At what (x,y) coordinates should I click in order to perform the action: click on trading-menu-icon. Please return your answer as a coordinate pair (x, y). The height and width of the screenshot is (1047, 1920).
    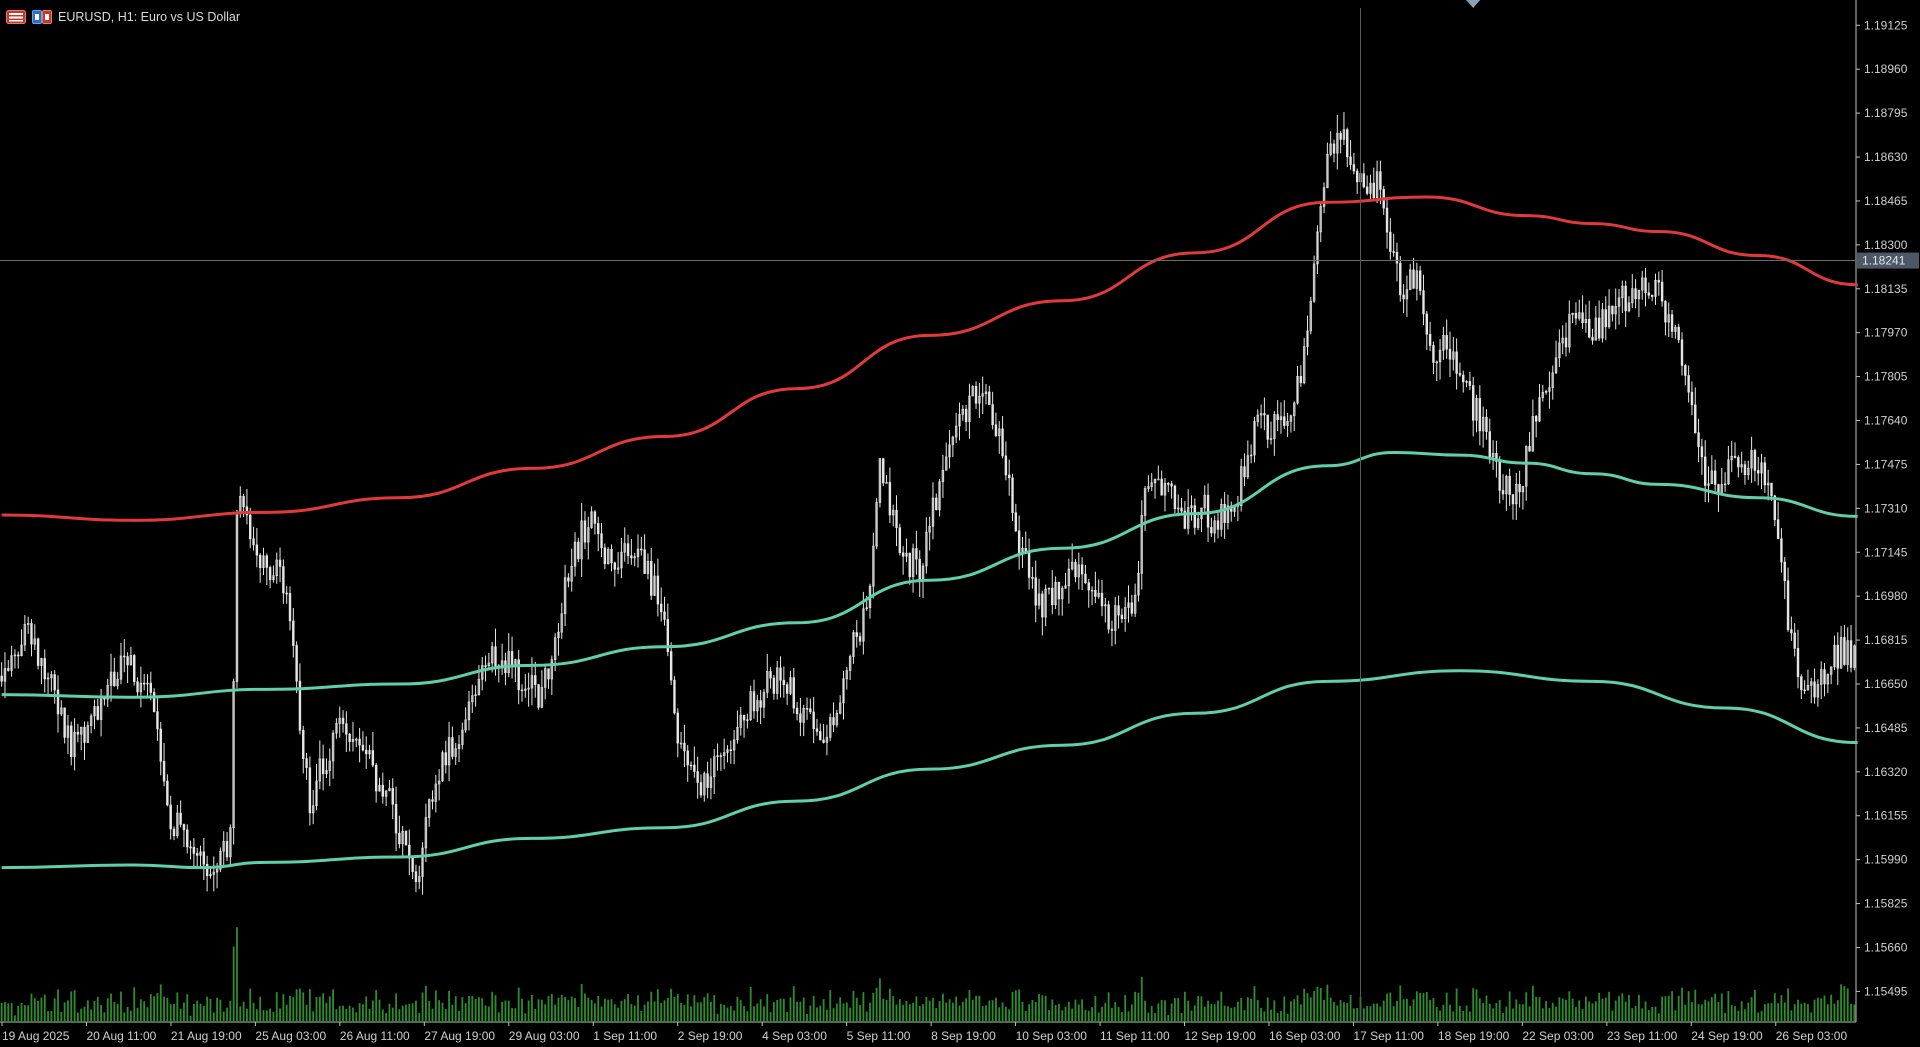
    Looking at the image, I should click on (16, 17).